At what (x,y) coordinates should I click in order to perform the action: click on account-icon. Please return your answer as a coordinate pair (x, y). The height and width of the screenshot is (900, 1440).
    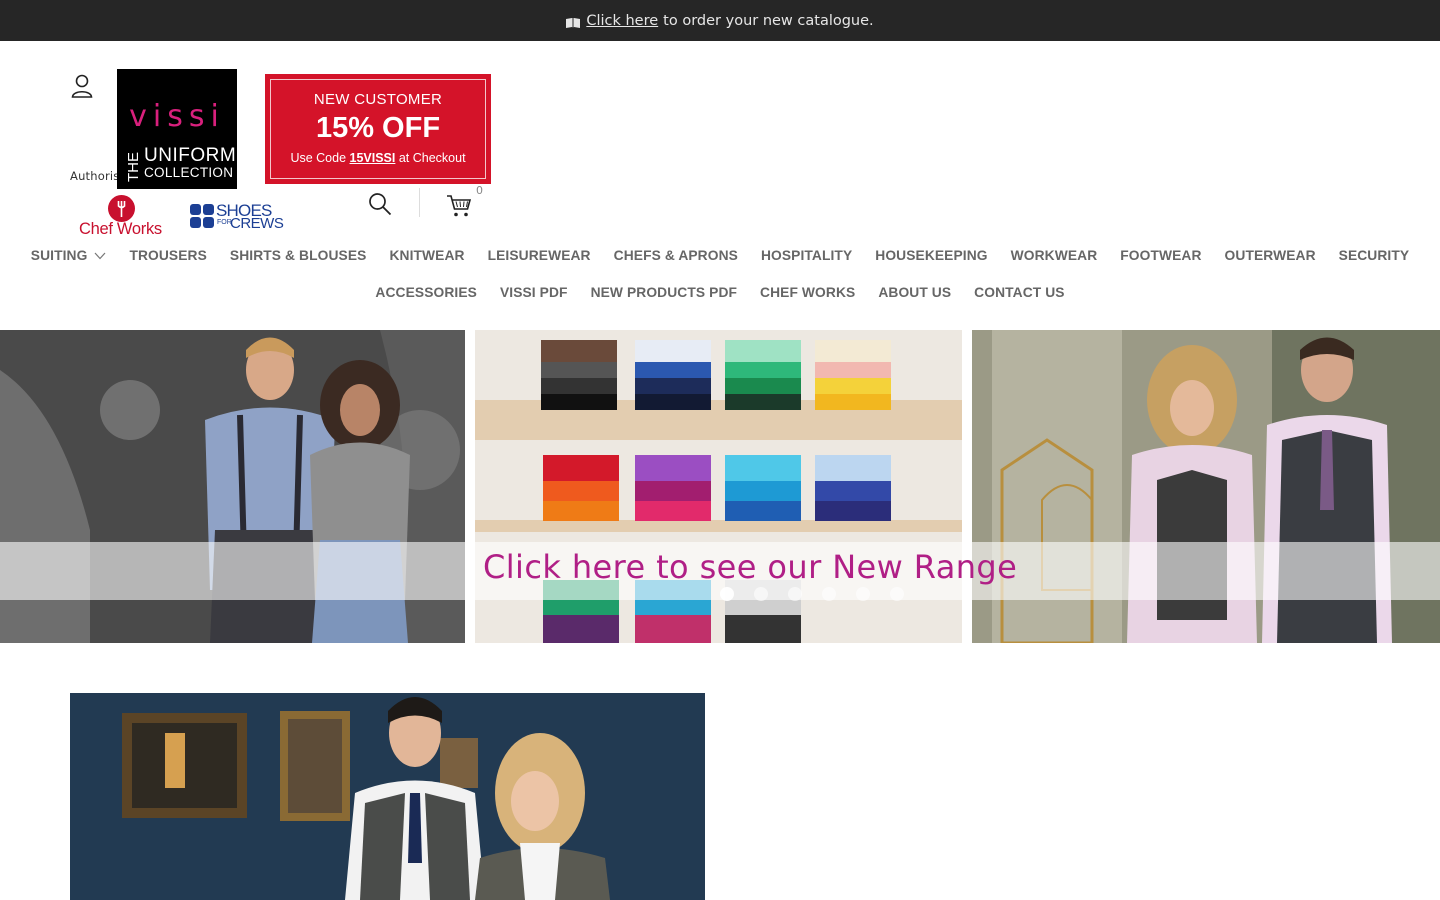
    Looking at the image, I should click on (82, 86).